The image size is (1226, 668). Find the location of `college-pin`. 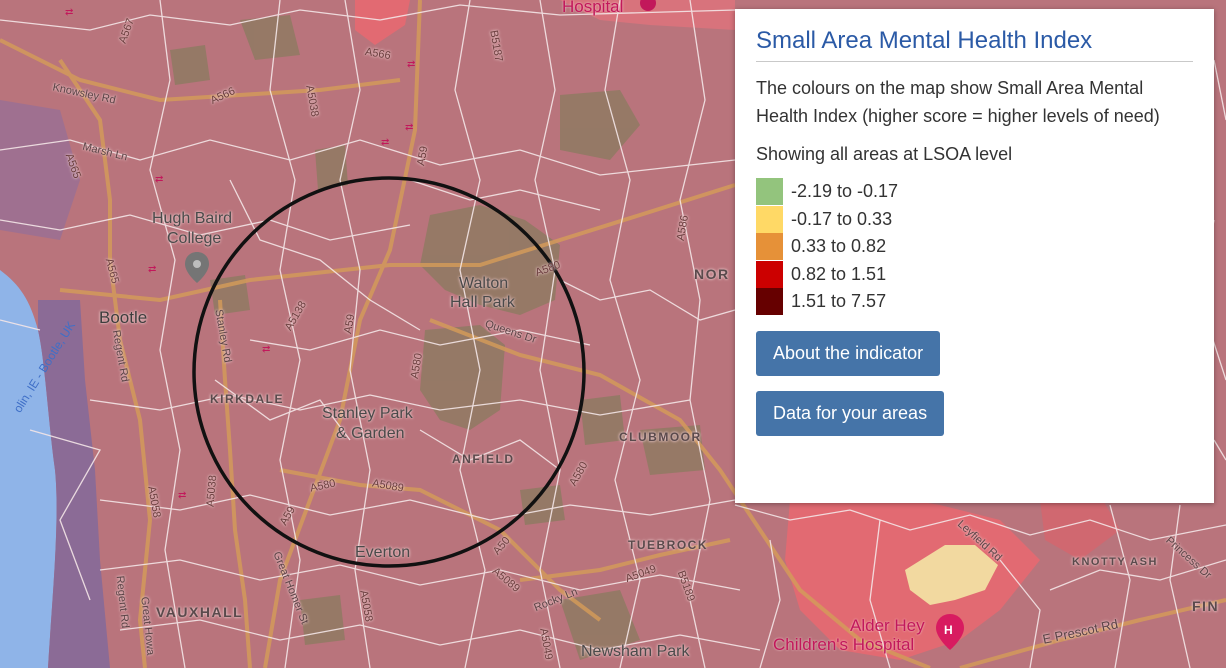

college-pin is located at coordinates (197, 267).